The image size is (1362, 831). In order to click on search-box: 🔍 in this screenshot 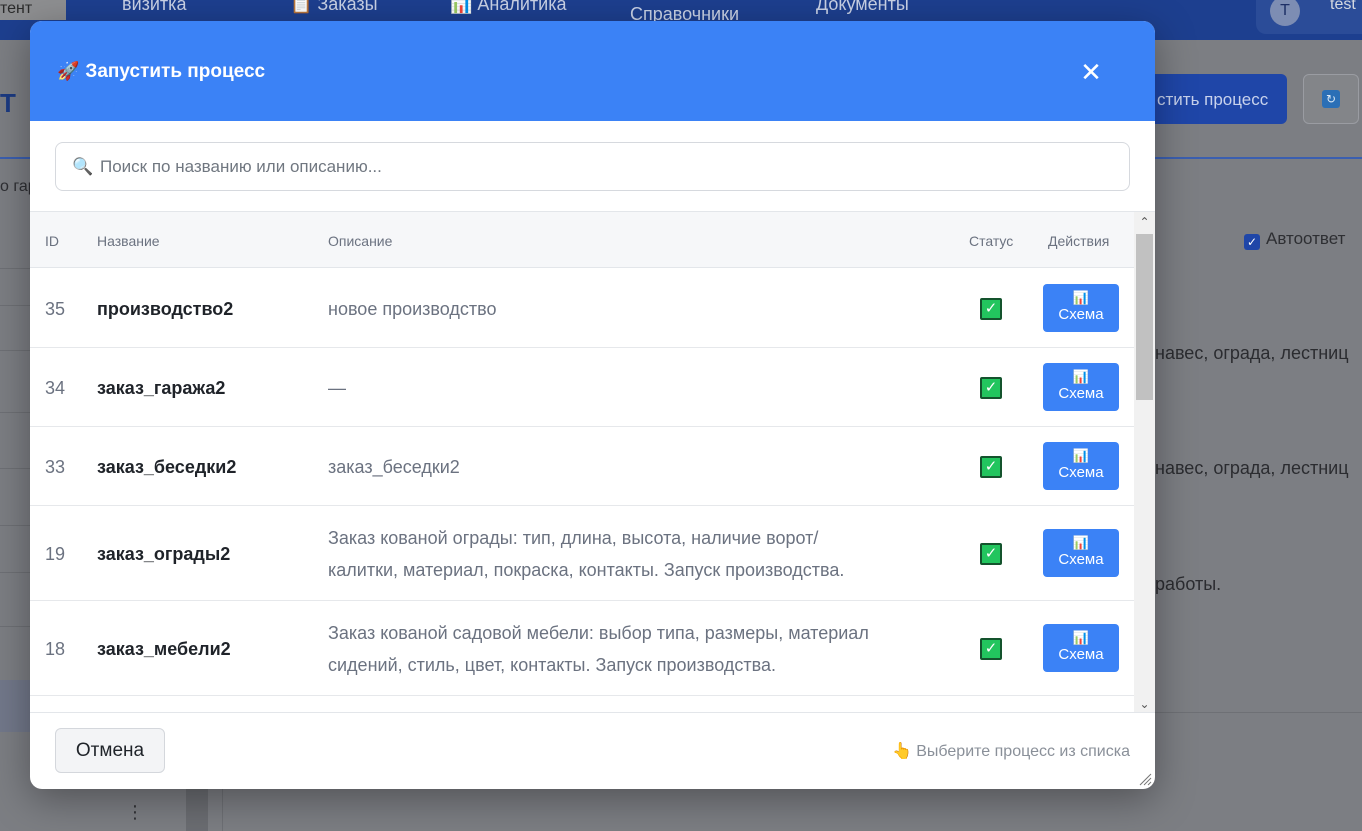, I will do `click(592, 166)`.